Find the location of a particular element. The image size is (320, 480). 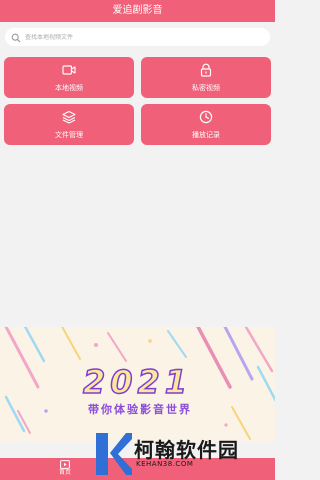

tile-local-videos: 本地视频 is located at coordinates (69, 77).